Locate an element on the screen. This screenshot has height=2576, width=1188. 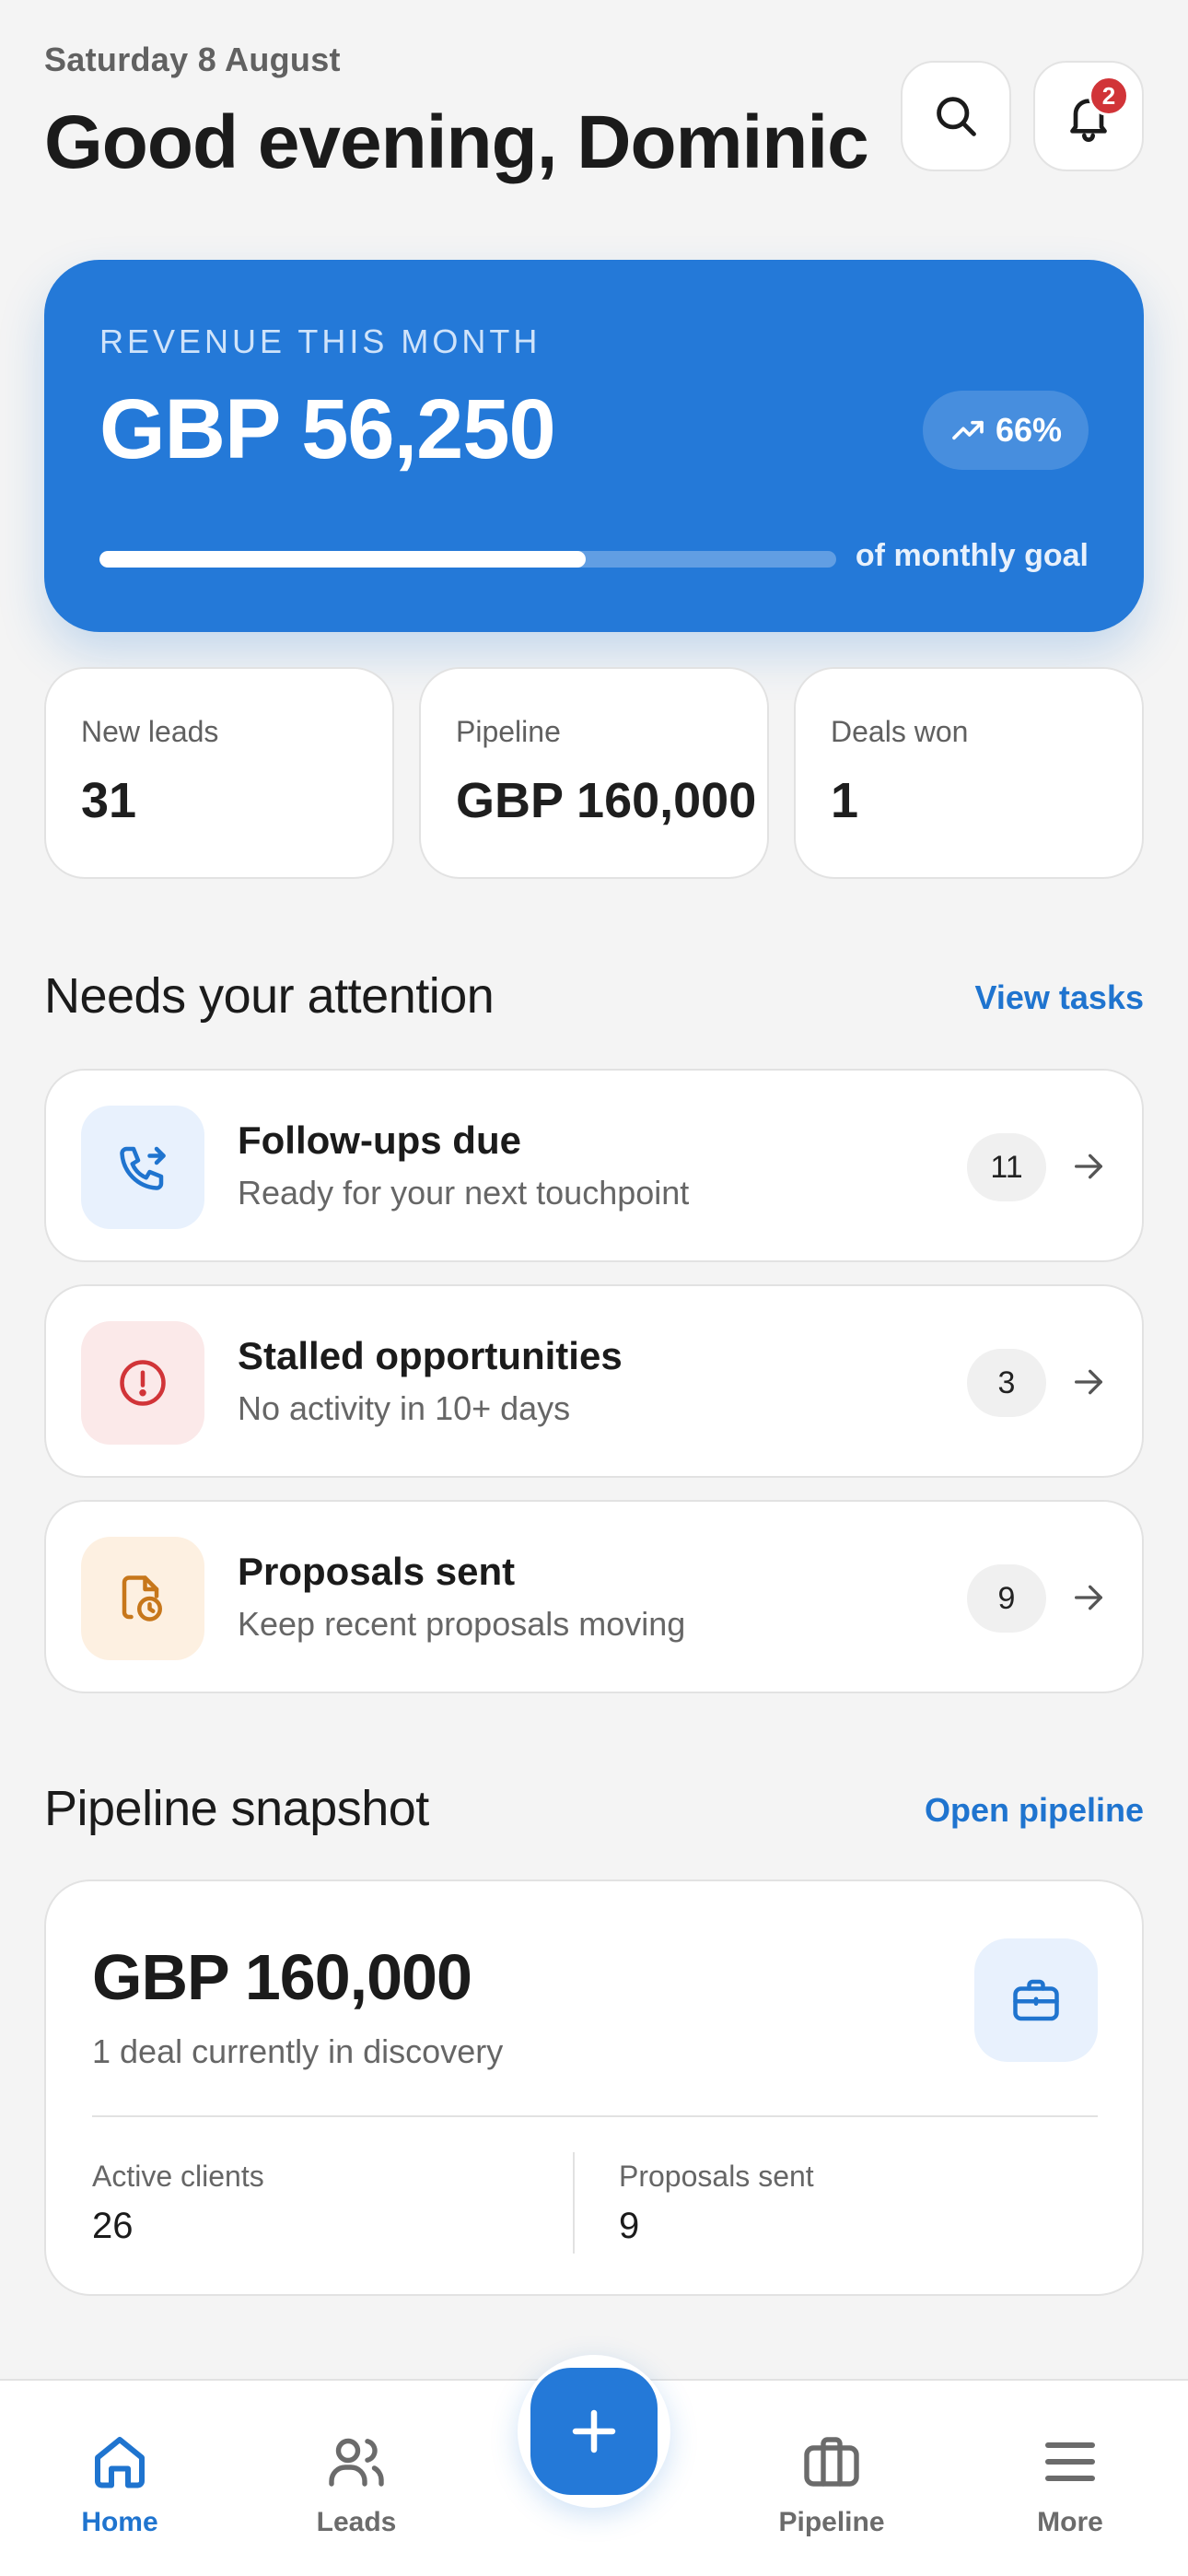
search-button is located at coordinates (956, 116).